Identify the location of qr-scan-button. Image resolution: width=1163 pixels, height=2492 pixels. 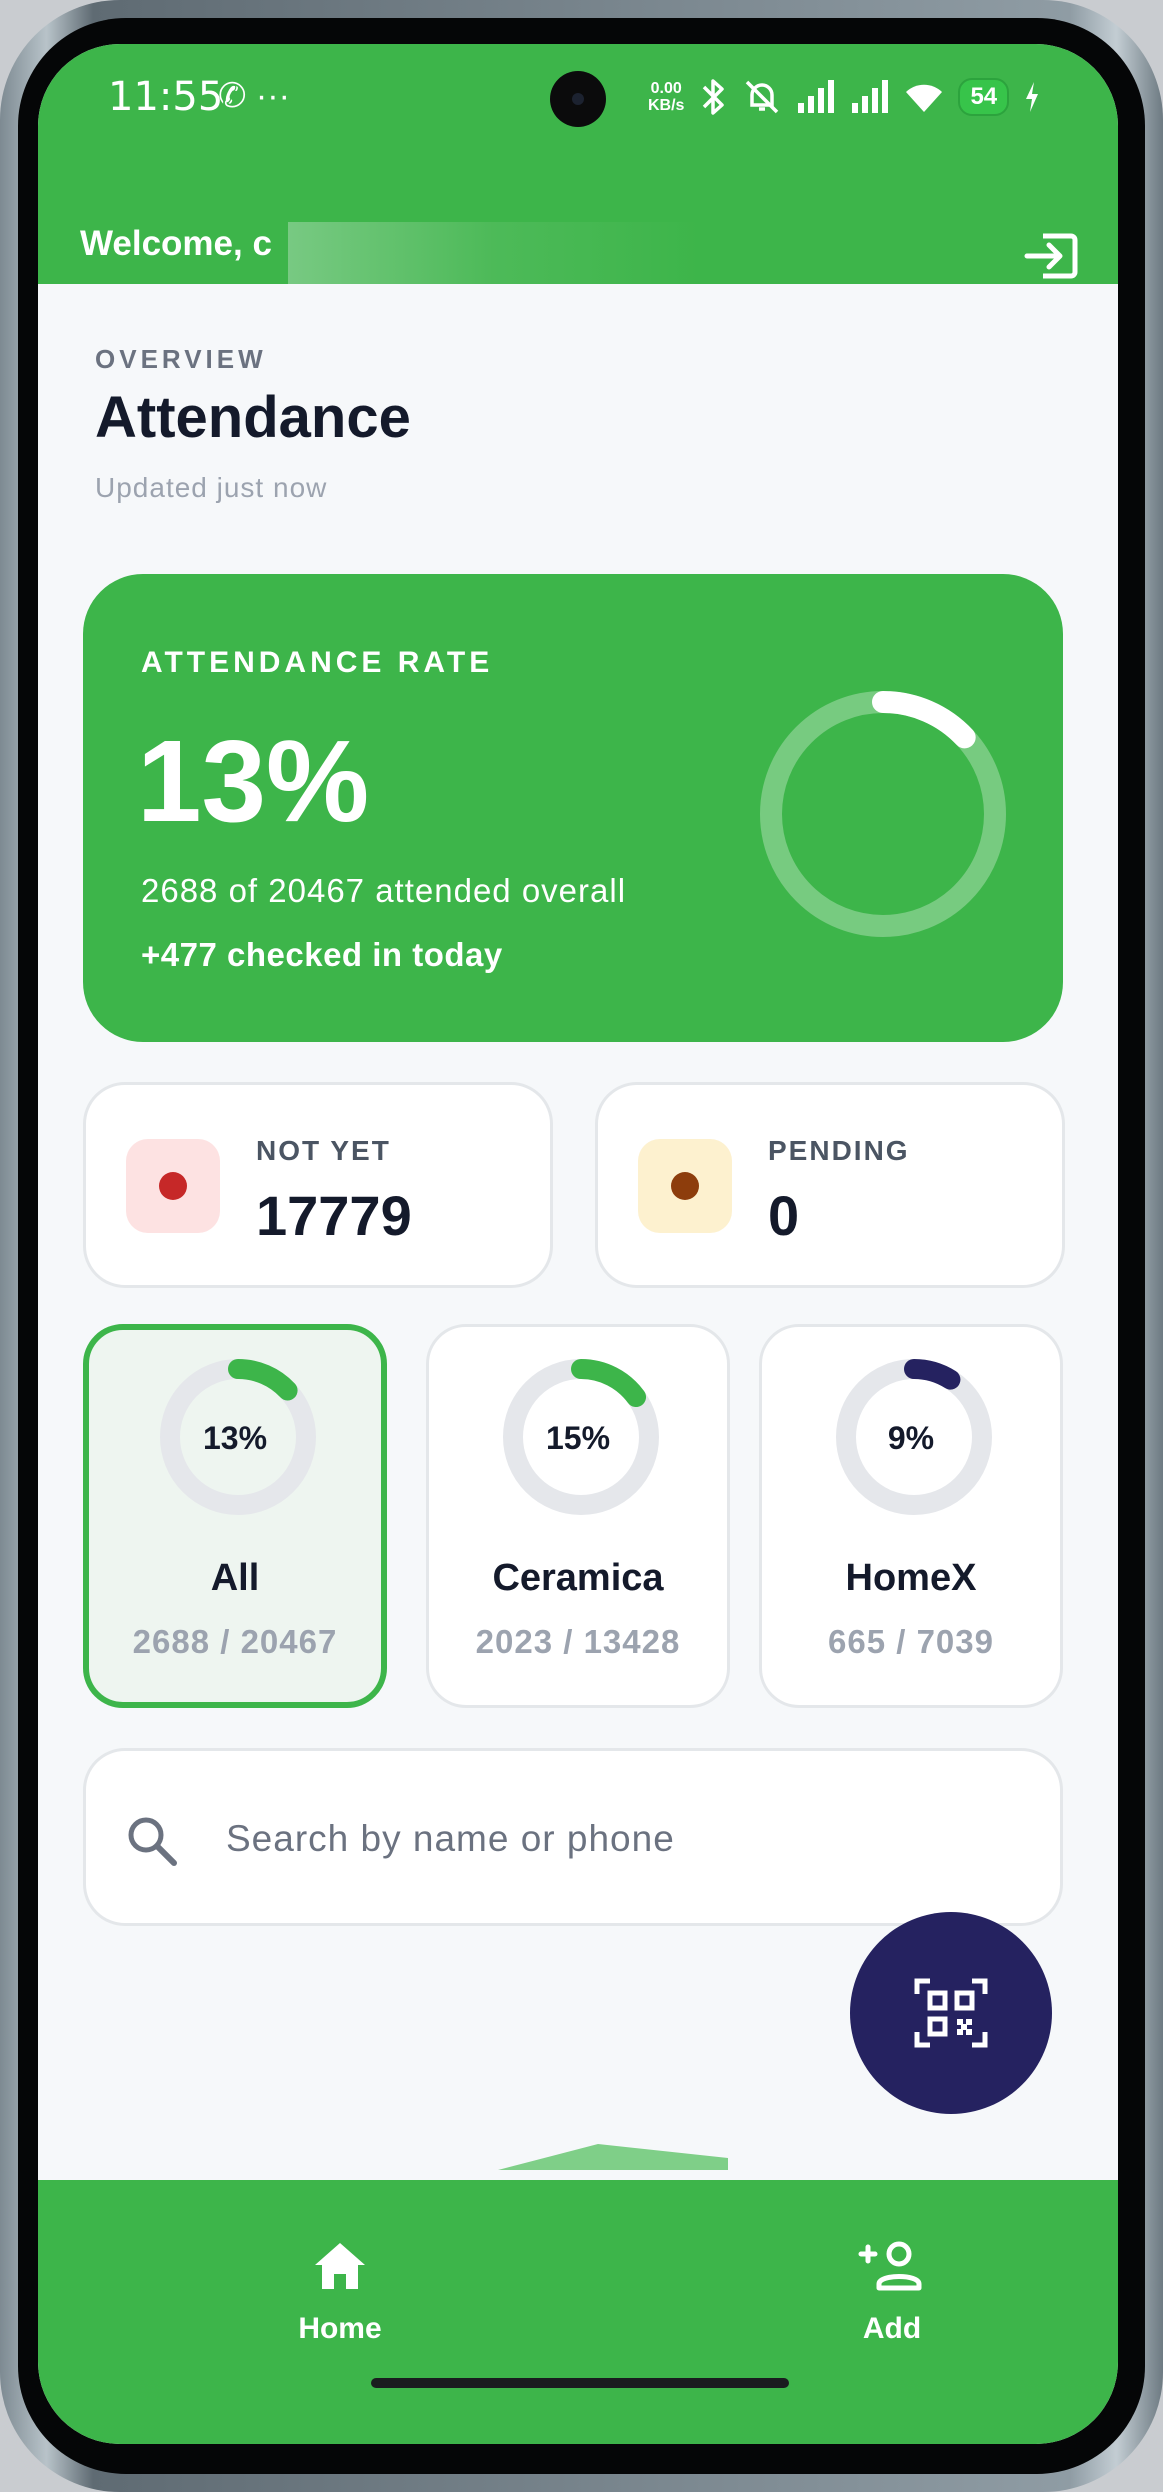
(951, 2013).